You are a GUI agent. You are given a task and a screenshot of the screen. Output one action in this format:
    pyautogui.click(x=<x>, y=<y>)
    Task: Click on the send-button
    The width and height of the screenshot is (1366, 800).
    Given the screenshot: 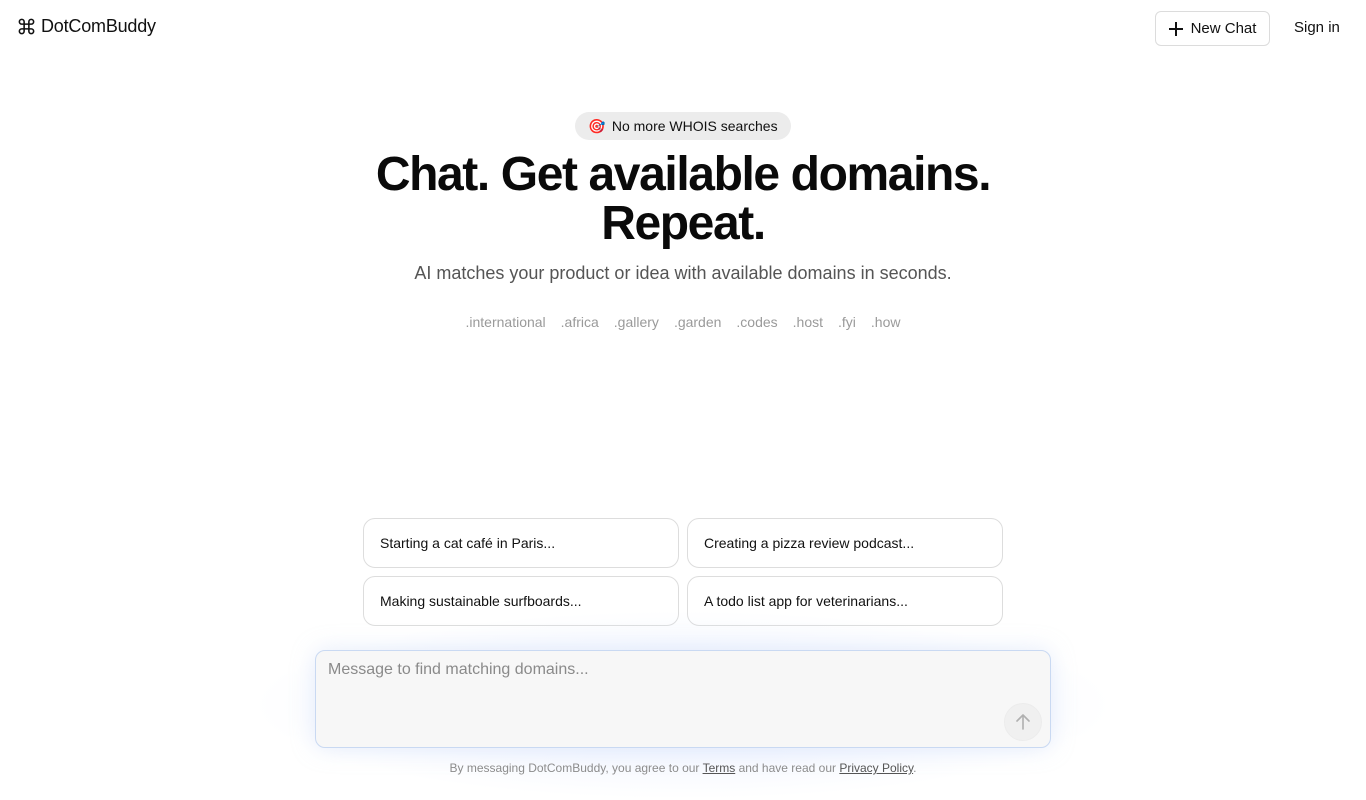 What is the action you would take?
    pyautogui.click(x=1023, y=722)
    